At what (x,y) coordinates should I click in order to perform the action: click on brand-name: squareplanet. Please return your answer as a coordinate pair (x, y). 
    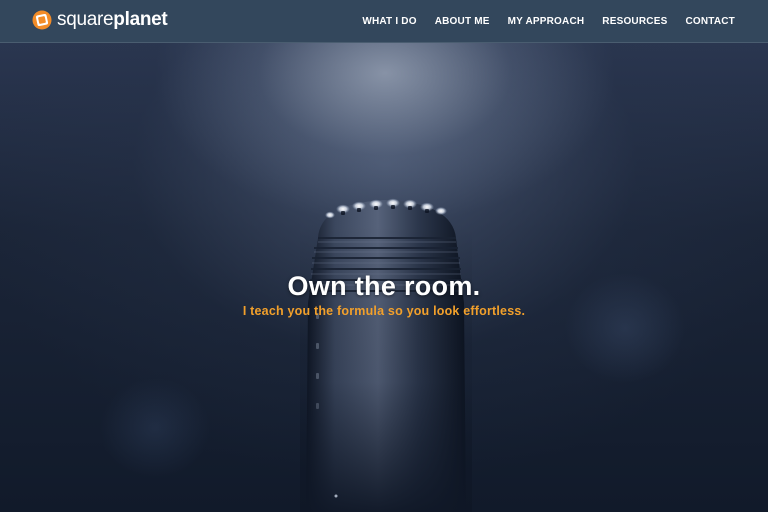
    Looking at the image, I should click on (112, 20).